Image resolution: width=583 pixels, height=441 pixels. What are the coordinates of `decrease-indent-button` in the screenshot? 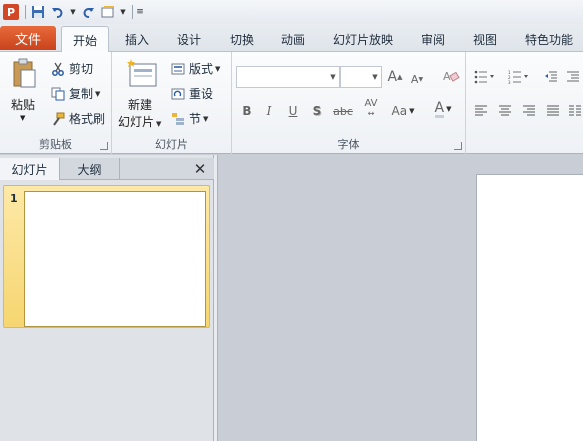 It's located at (551, 77).